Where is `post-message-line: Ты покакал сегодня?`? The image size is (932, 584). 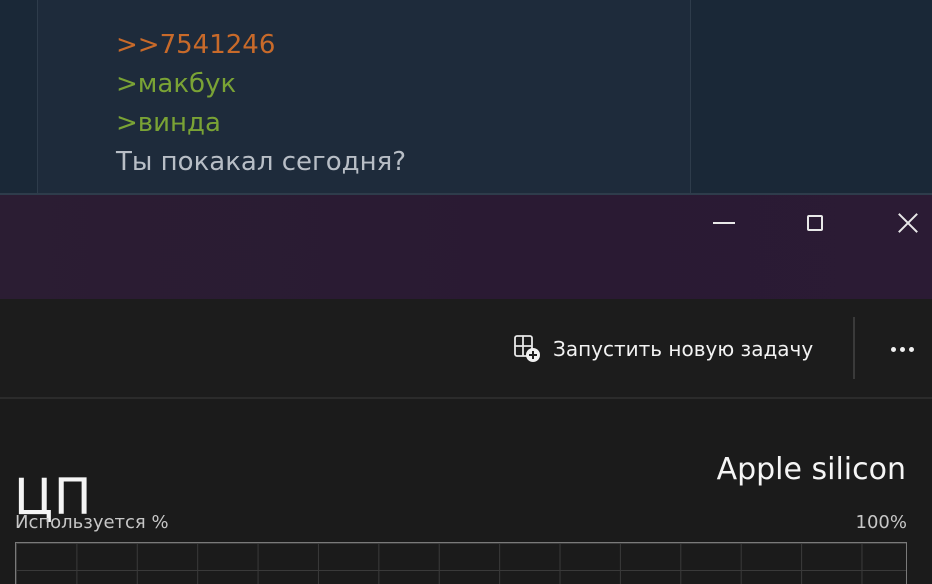 post-message-line: Ты покакал сегодня? is located at coordinates (261, 162).